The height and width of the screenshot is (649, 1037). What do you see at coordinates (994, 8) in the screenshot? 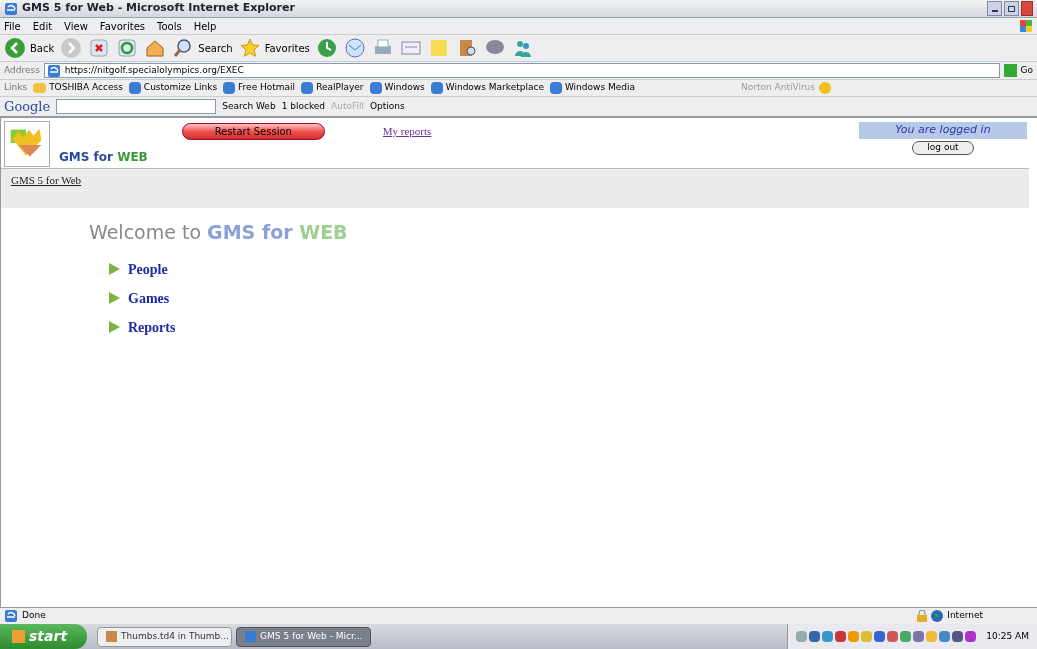
I see `minimize-button` at bounding box center [994, 8].